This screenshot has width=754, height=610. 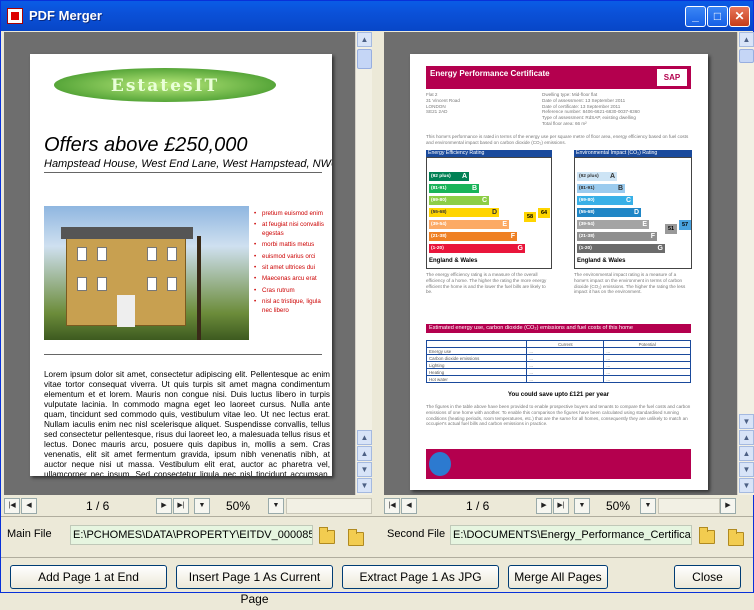 I want to click on close-window-button: ✕, so click(x=739, y=16).